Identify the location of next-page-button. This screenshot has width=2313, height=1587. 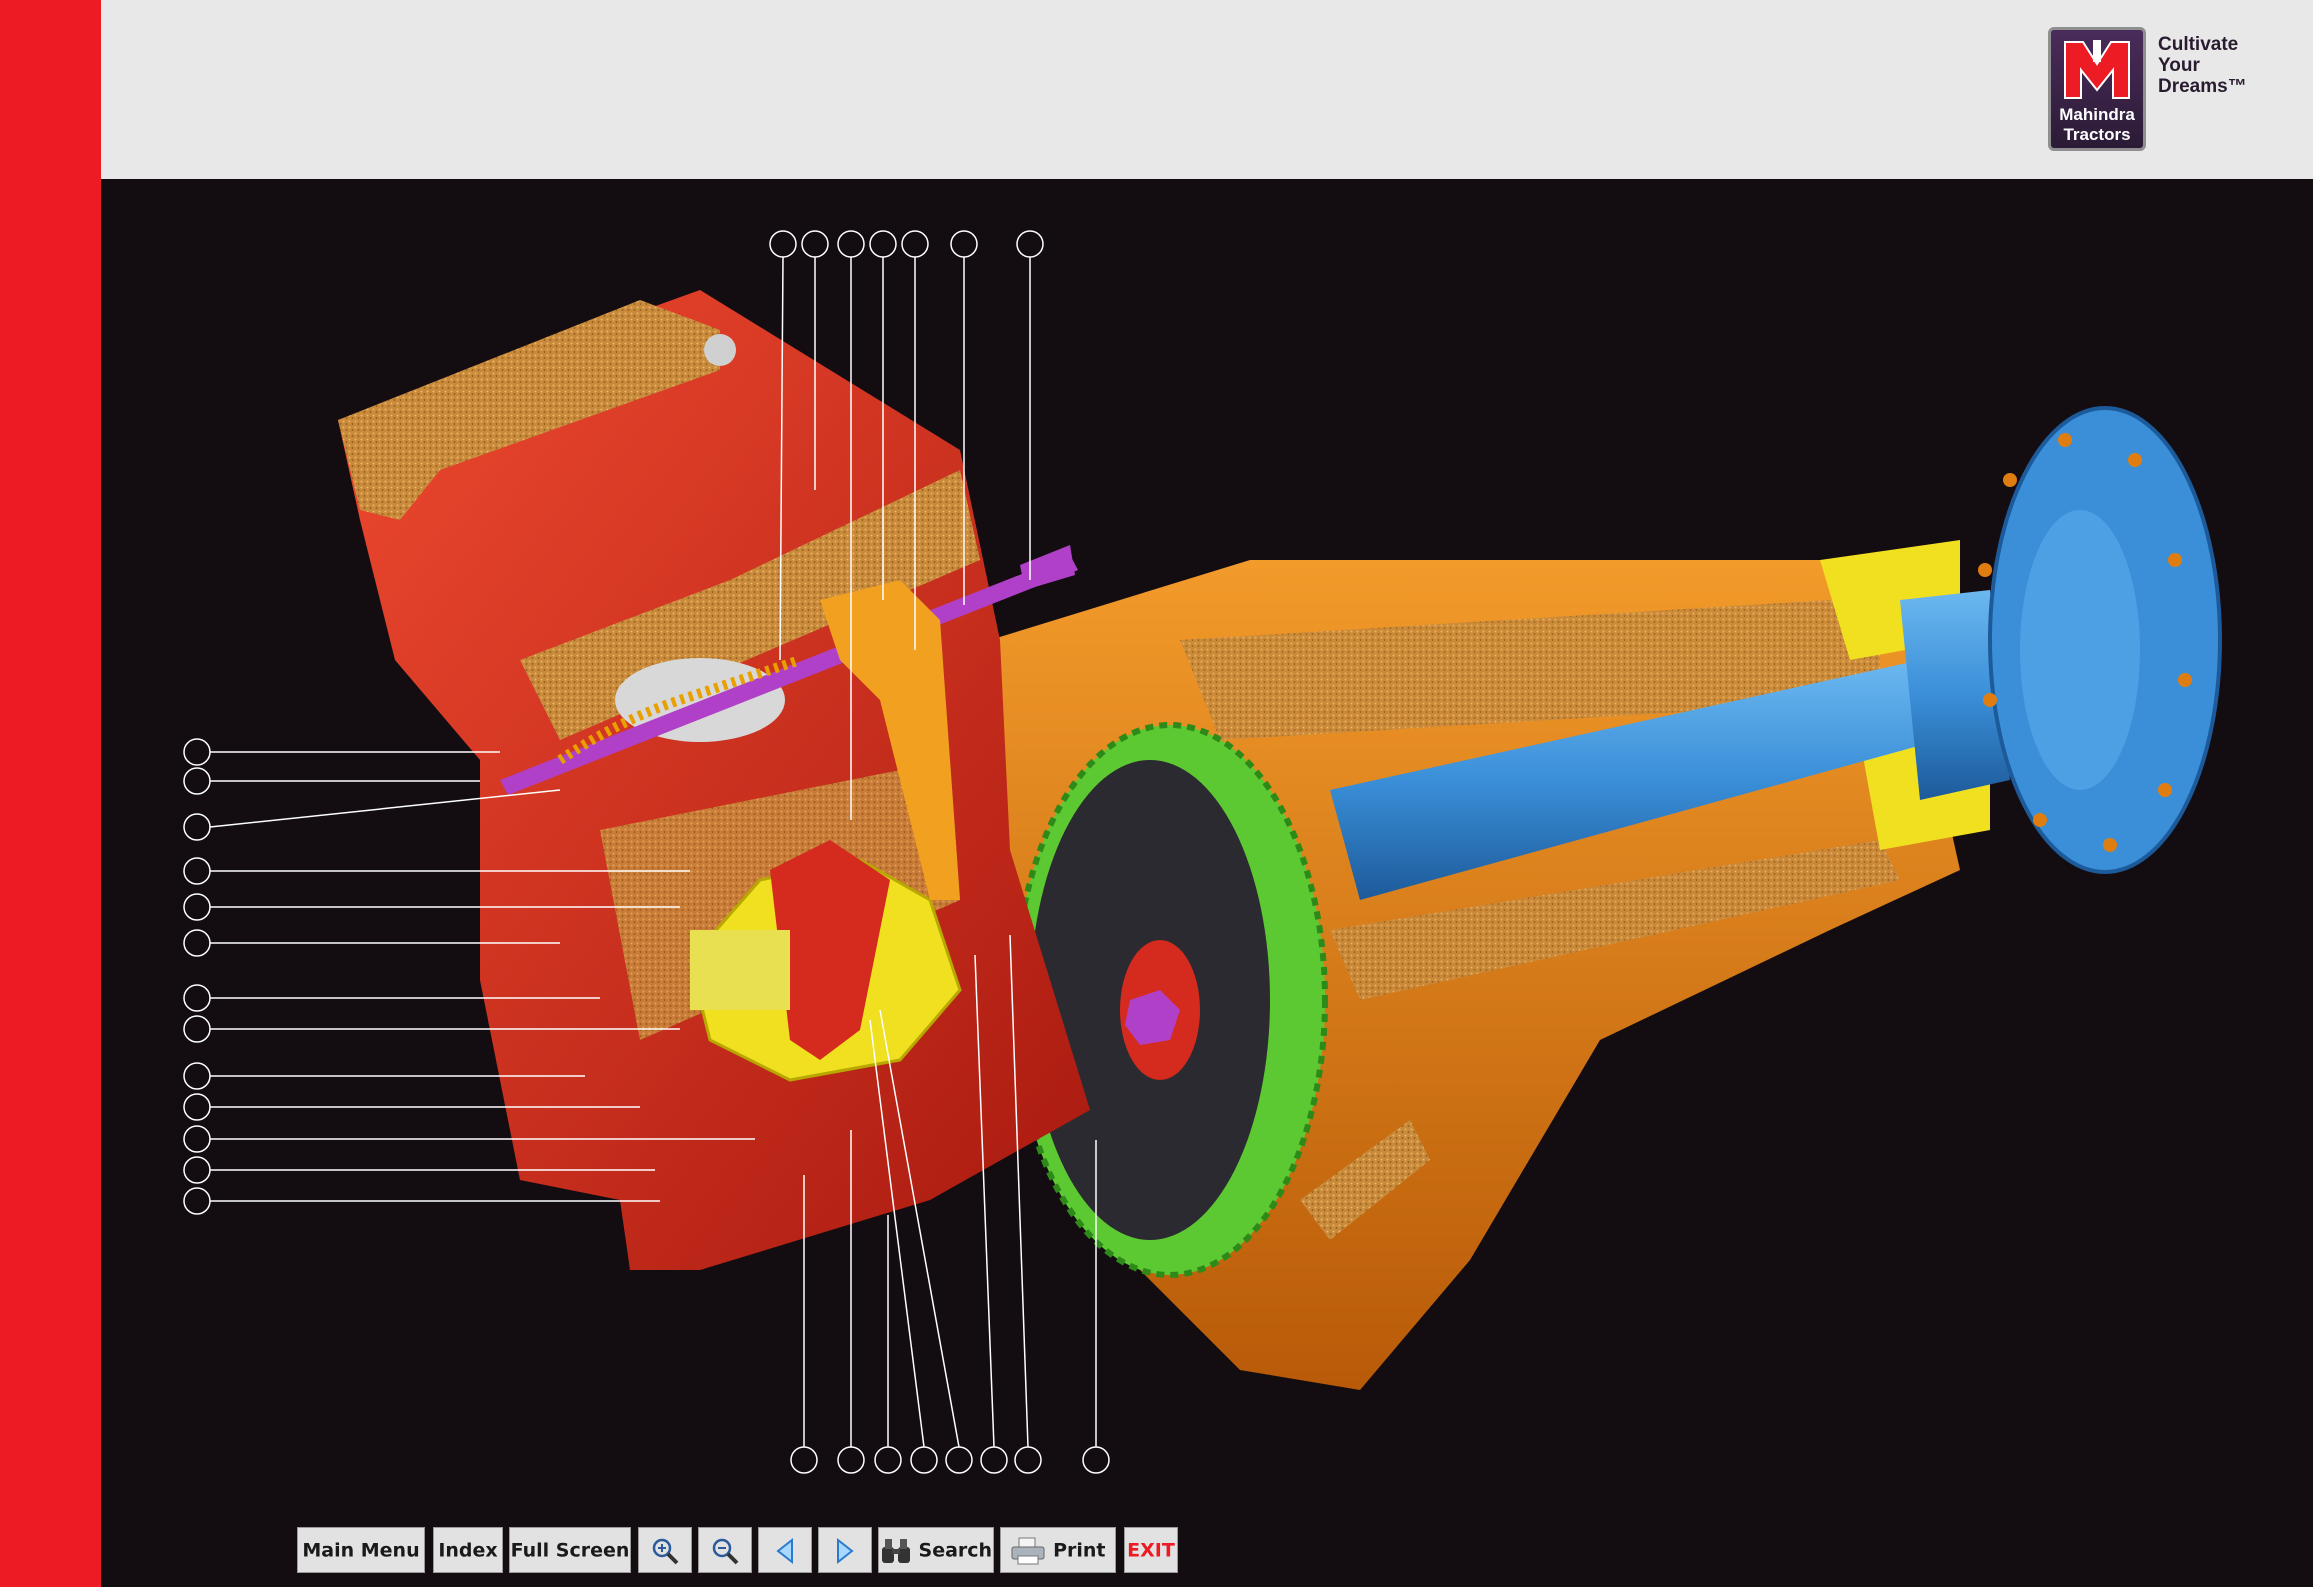
(845, 1550).